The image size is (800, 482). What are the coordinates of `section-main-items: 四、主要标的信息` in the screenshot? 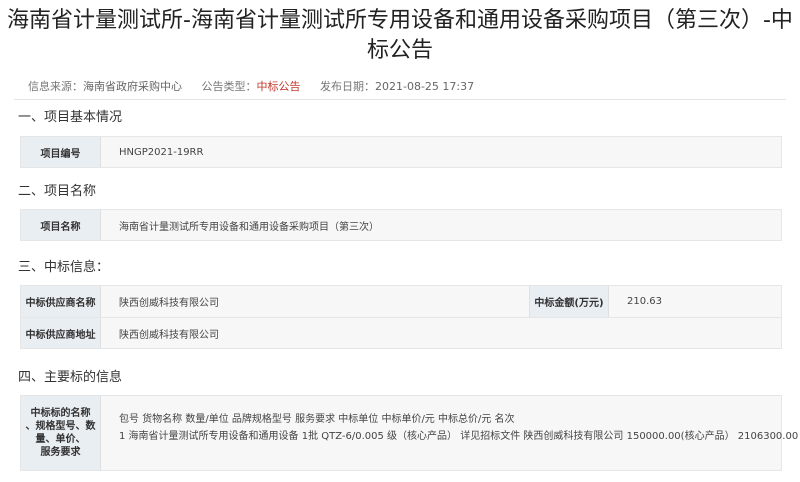 It's located at (70, 377).